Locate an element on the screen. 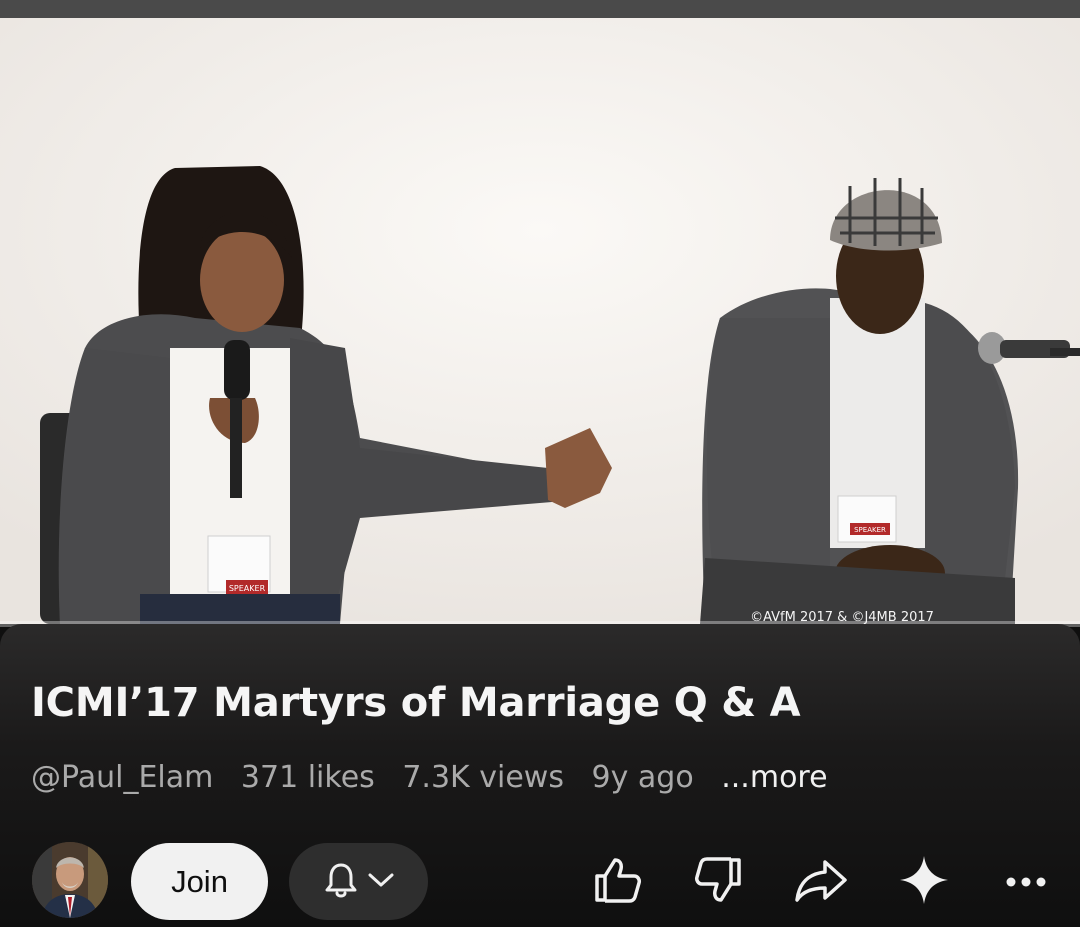 This screenshot has height=927, width=1080. more-link: ...more is located at coordinates (774, 777).